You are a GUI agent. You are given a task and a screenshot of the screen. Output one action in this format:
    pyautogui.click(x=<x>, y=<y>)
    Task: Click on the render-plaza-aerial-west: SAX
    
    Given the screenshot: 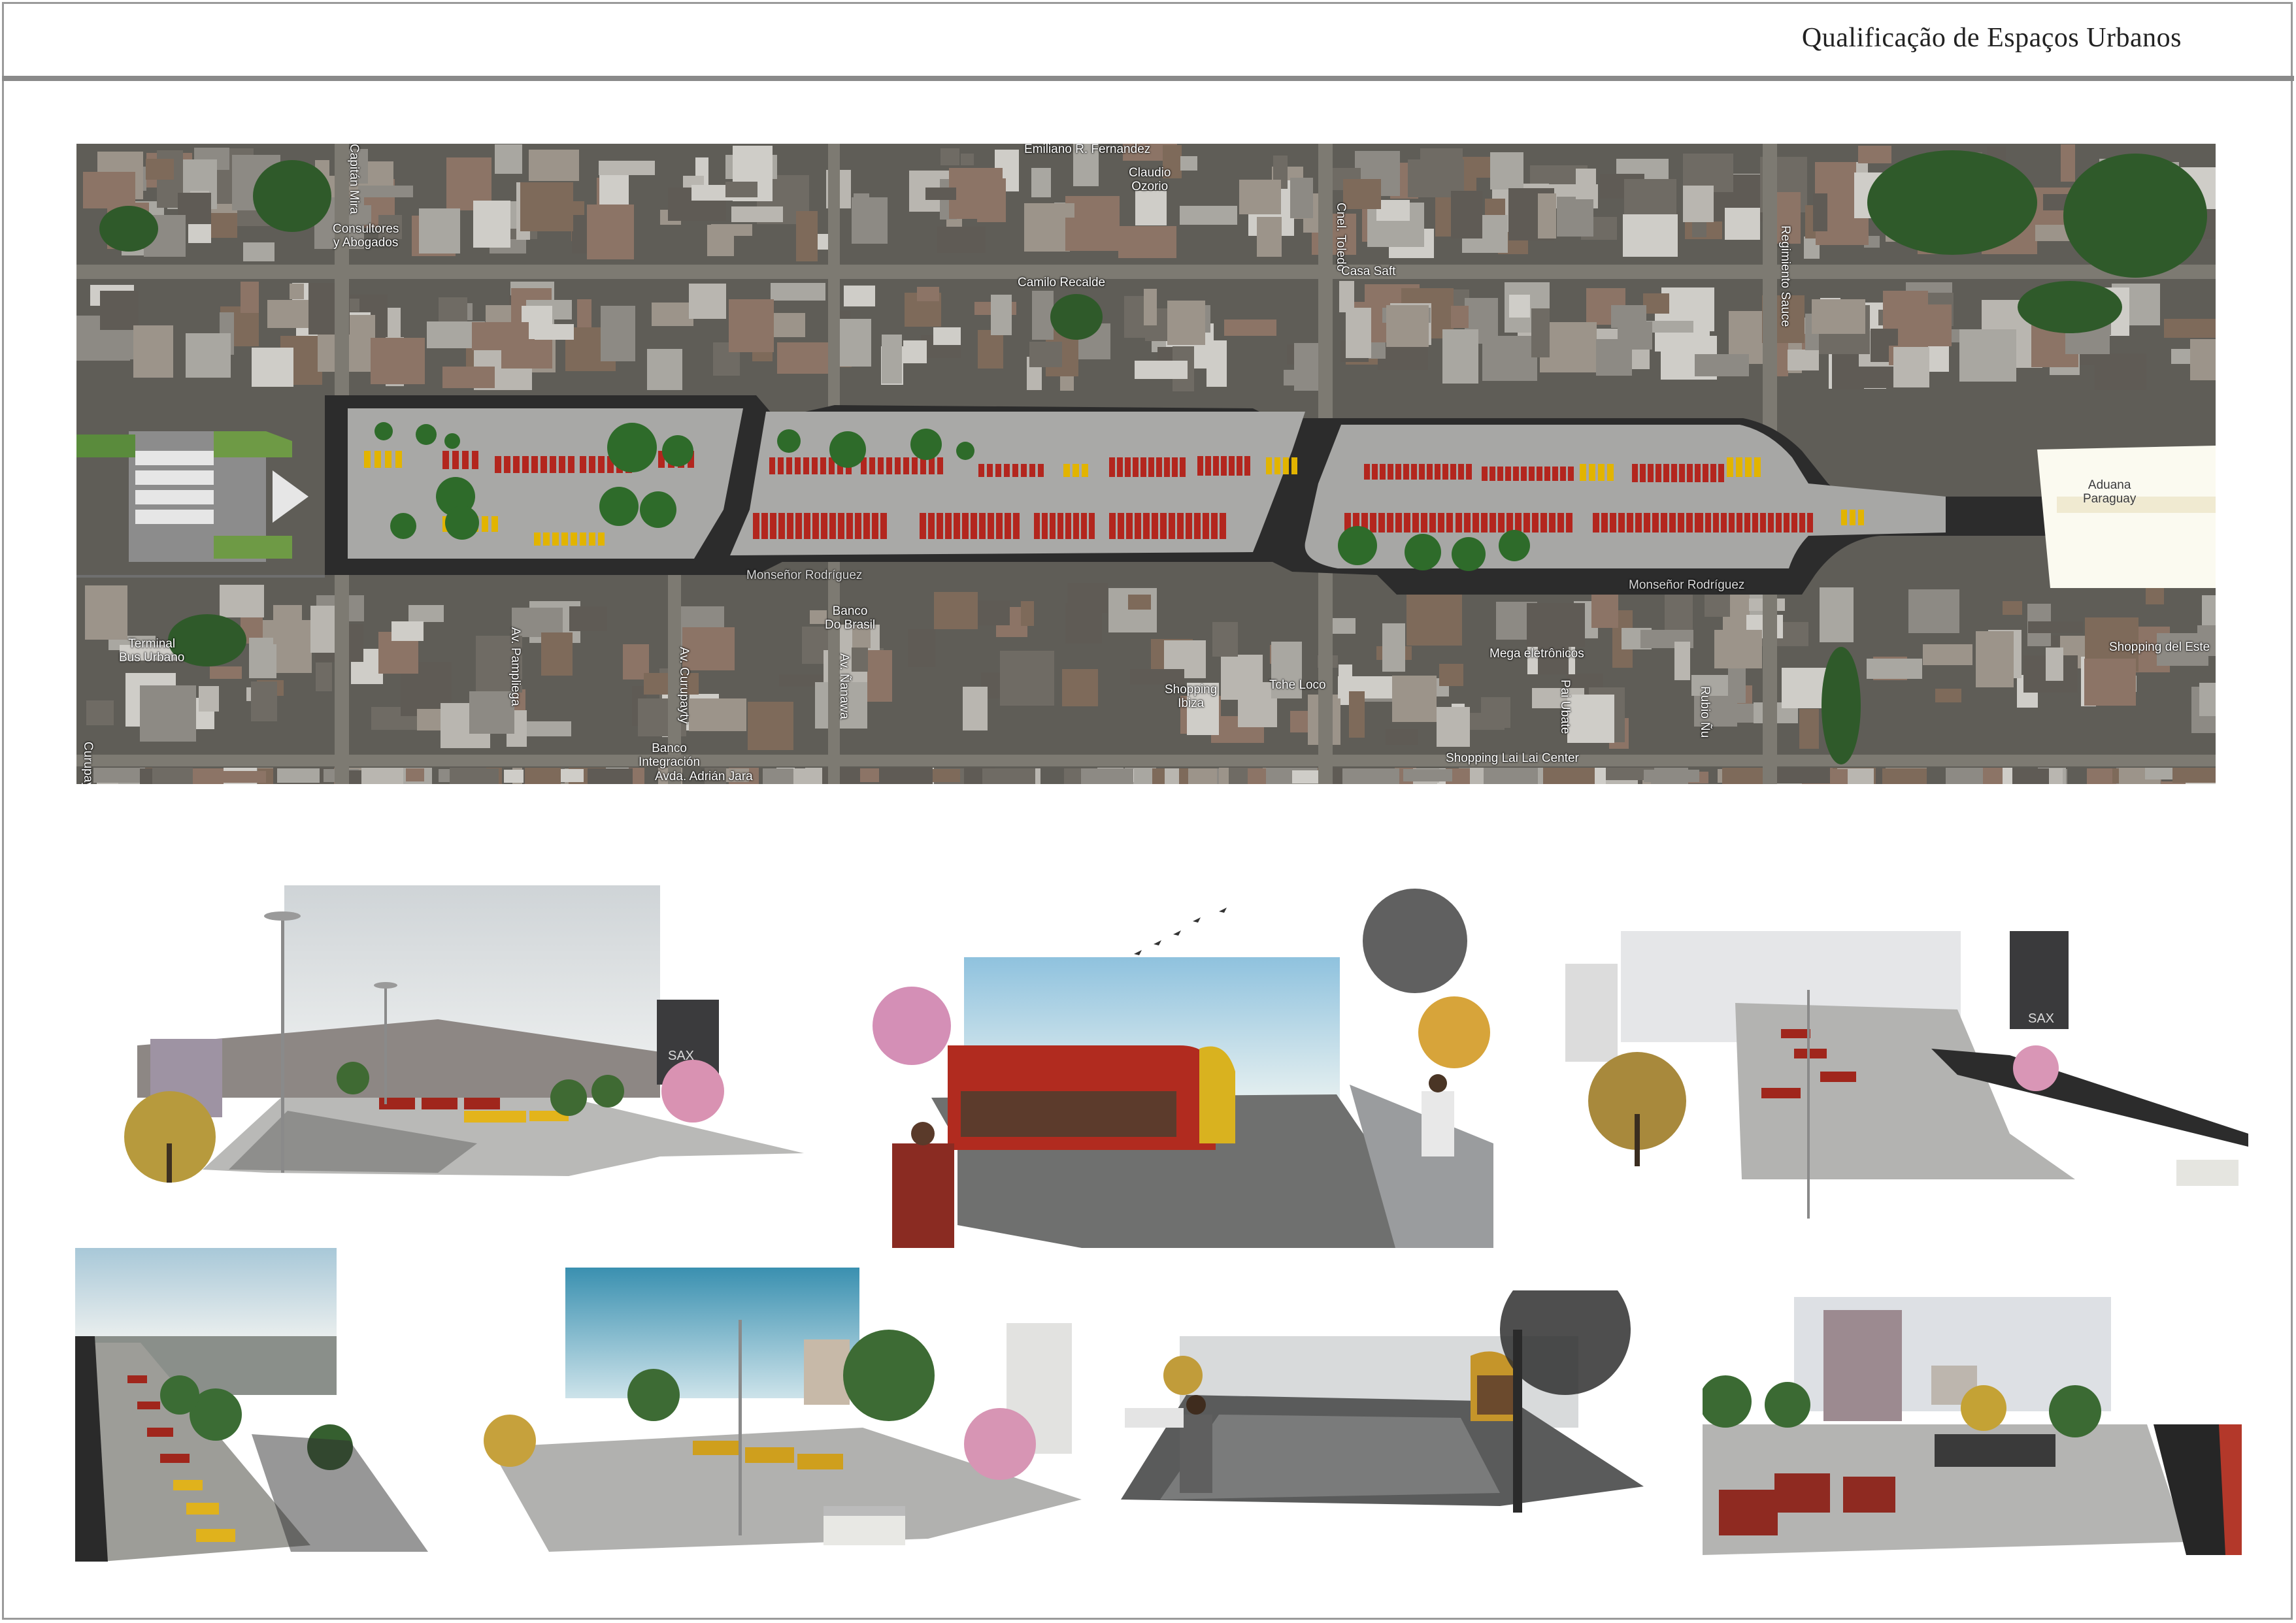 What is the action you would take?
    pyautogui.click(x=439, y=1035)
    